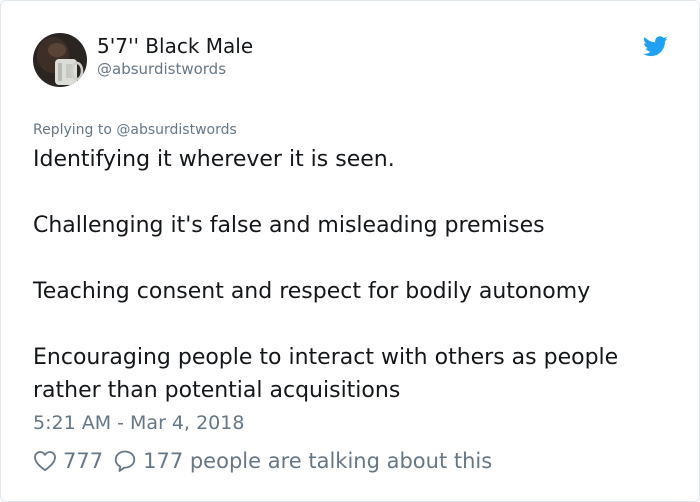  I want to click on avatar, so click(60, 60).